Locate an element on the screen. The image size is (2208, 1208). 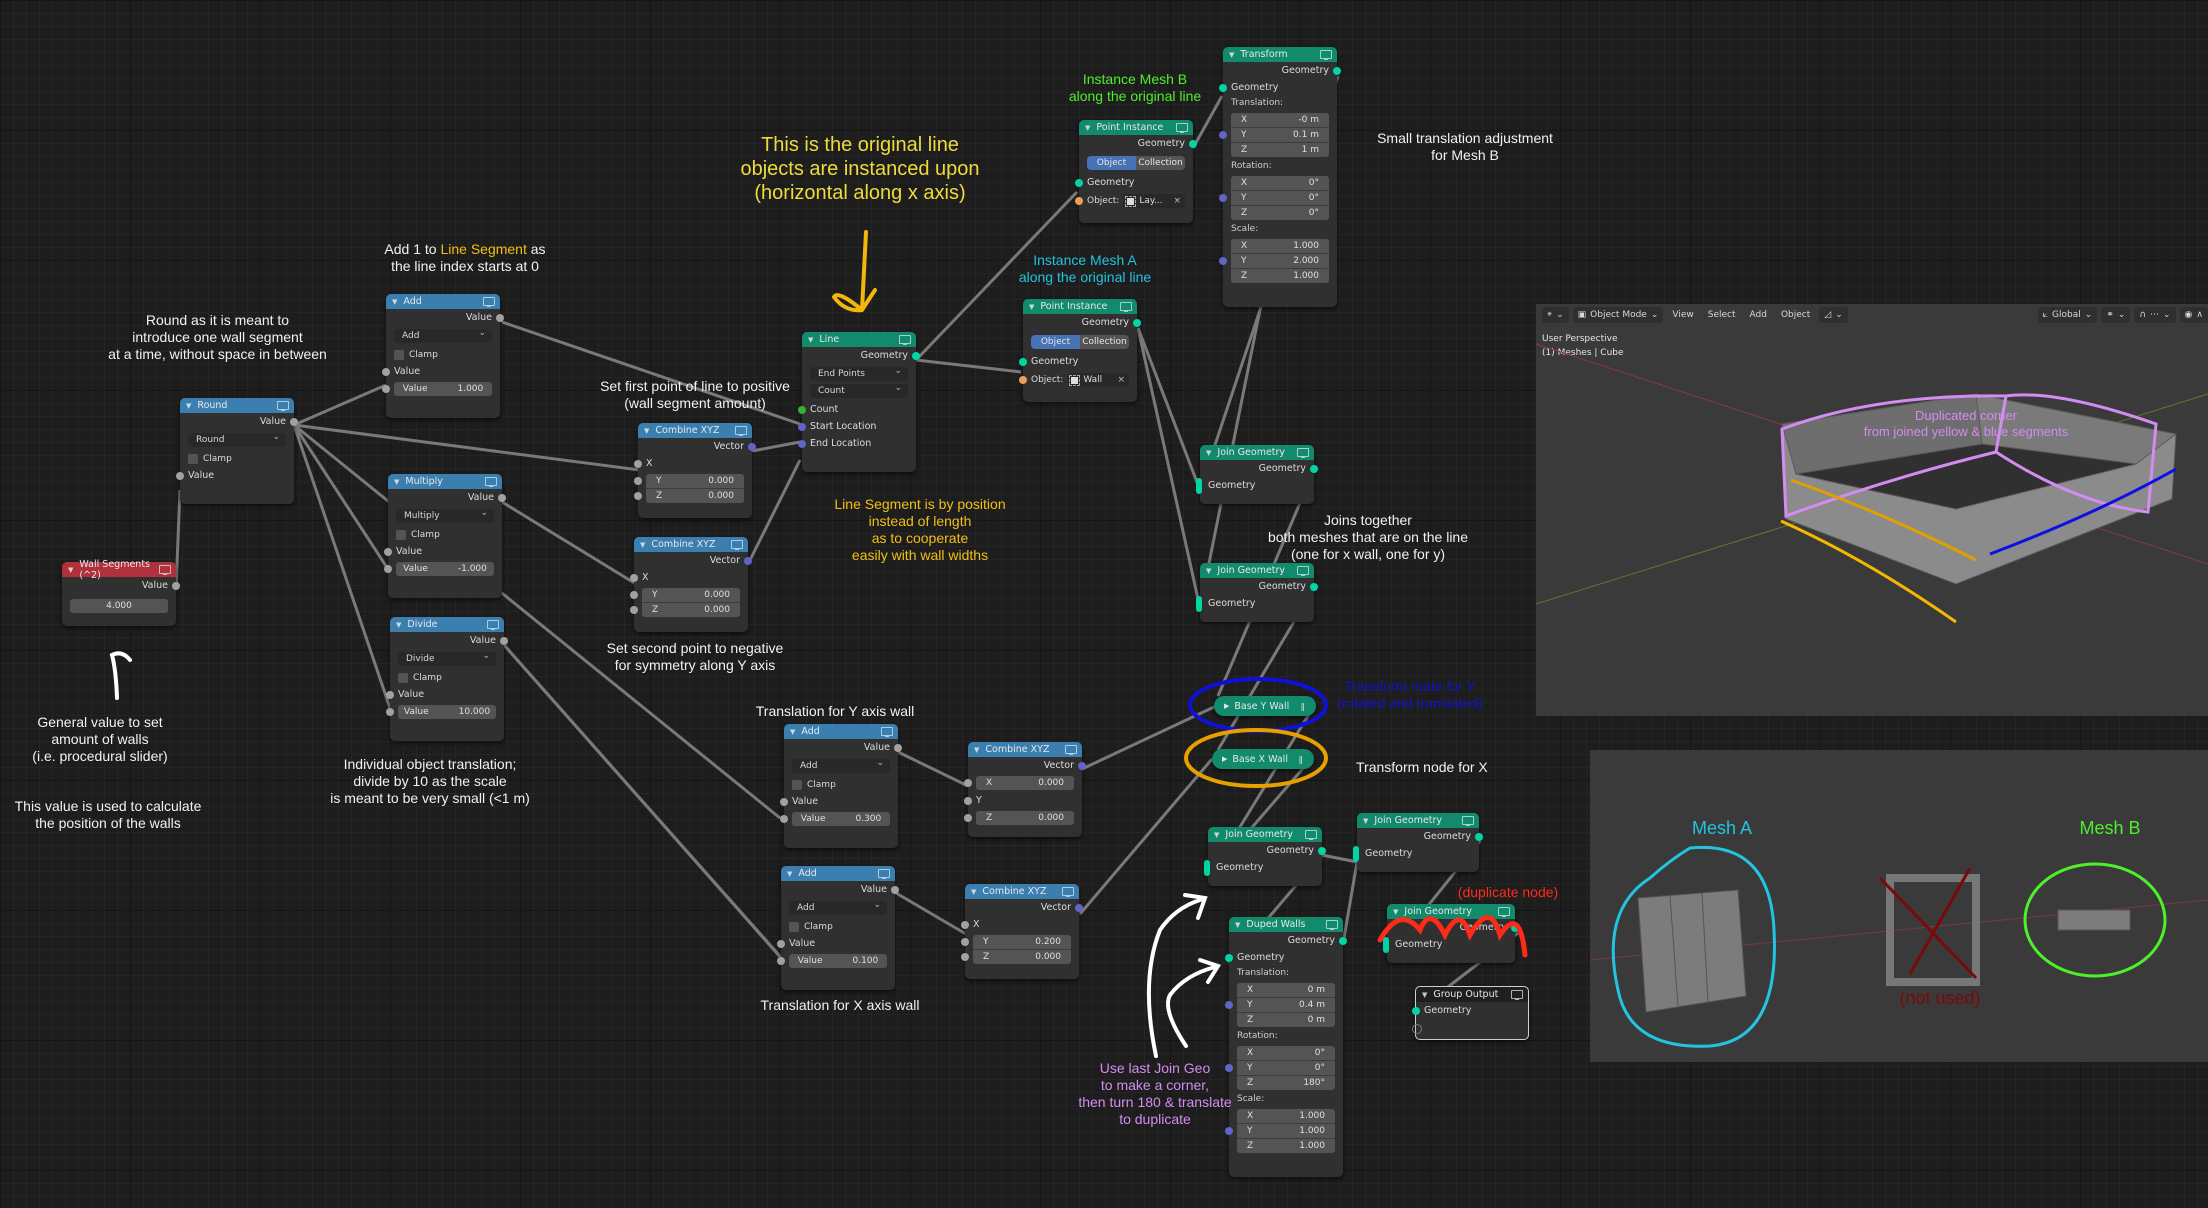
scale-z: Z 1.000 is located at coordinates (1280, 276).